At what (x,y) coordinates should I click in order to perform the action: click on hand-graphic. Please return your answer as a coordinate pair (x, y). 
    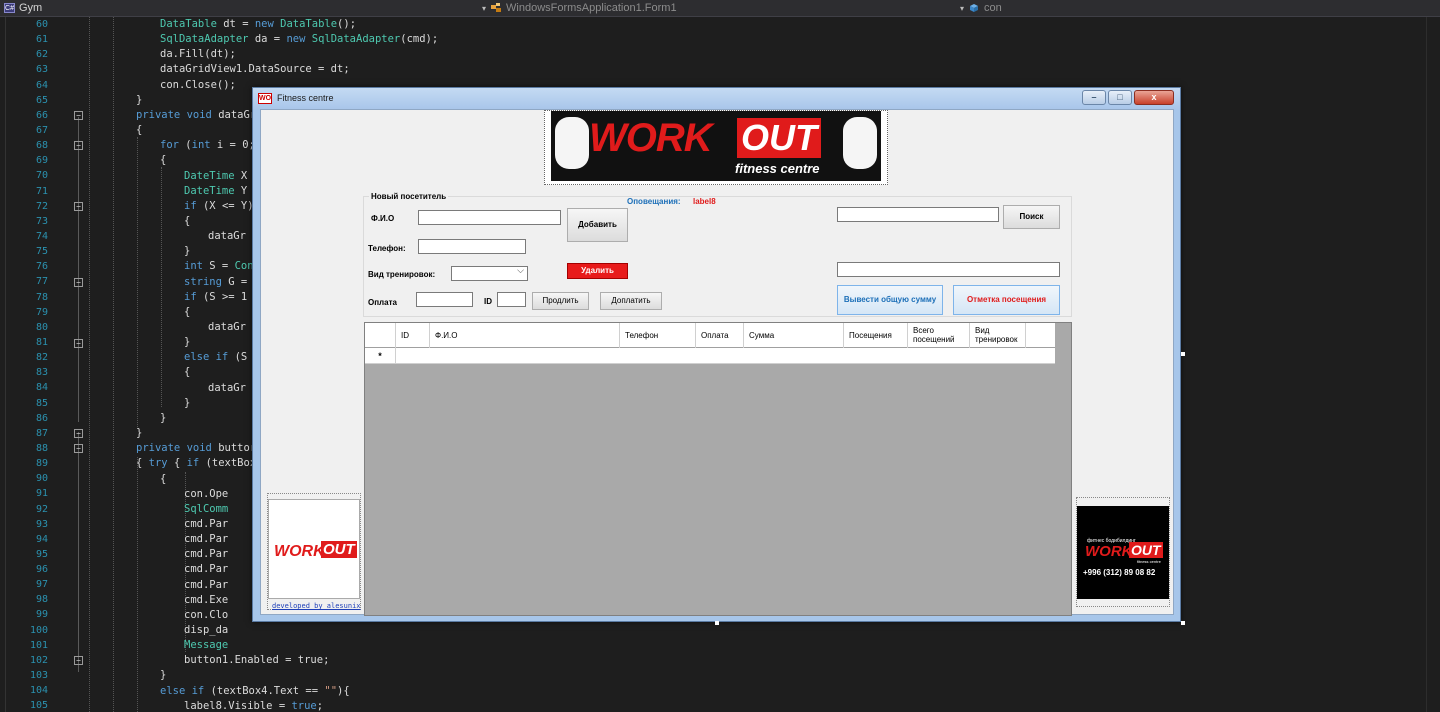
    Looking at the image, I should click on (860, 143).